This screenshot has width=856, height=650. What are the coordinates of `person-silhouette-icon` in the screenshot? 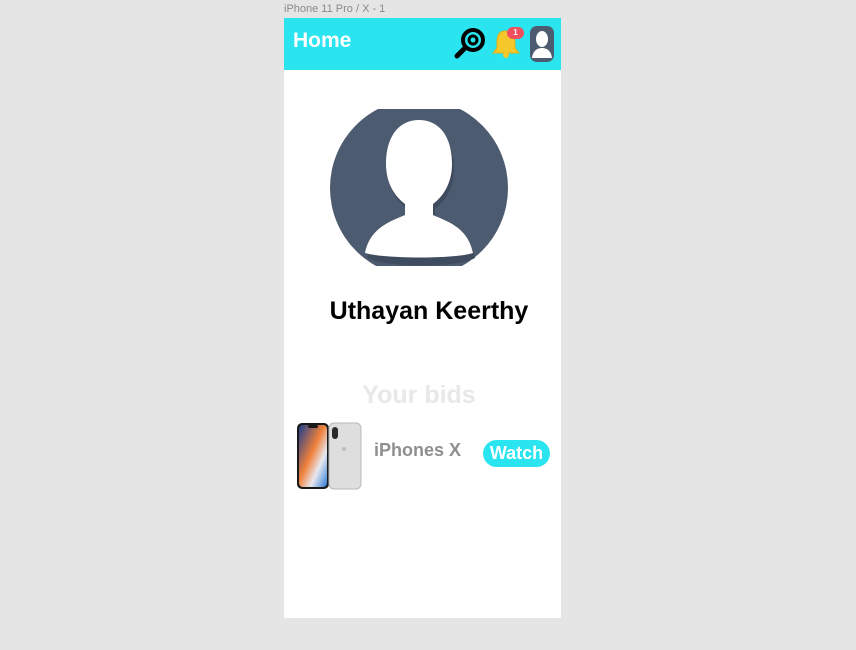 It's located at (419, 187).